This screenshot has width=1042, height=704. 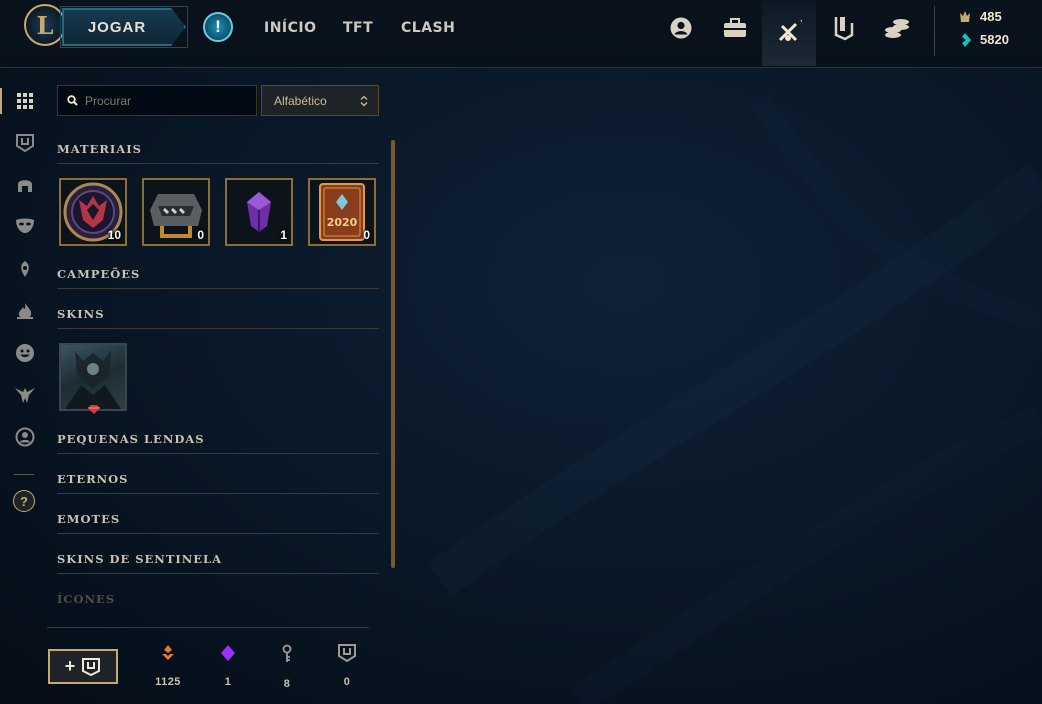 What do you see at coordinates (168, 666) in the screenshot?
I see `orange-essence-stat: 1125` at bounding box center [168, 666].